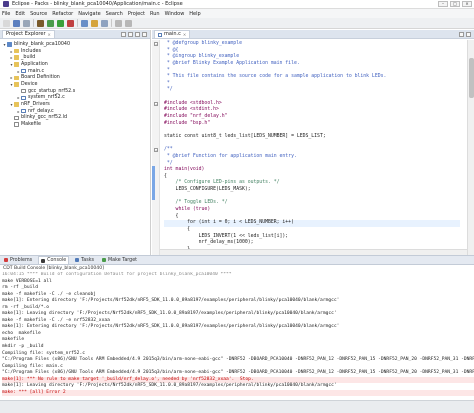  I want to click on search-icon, so click(104, 23).